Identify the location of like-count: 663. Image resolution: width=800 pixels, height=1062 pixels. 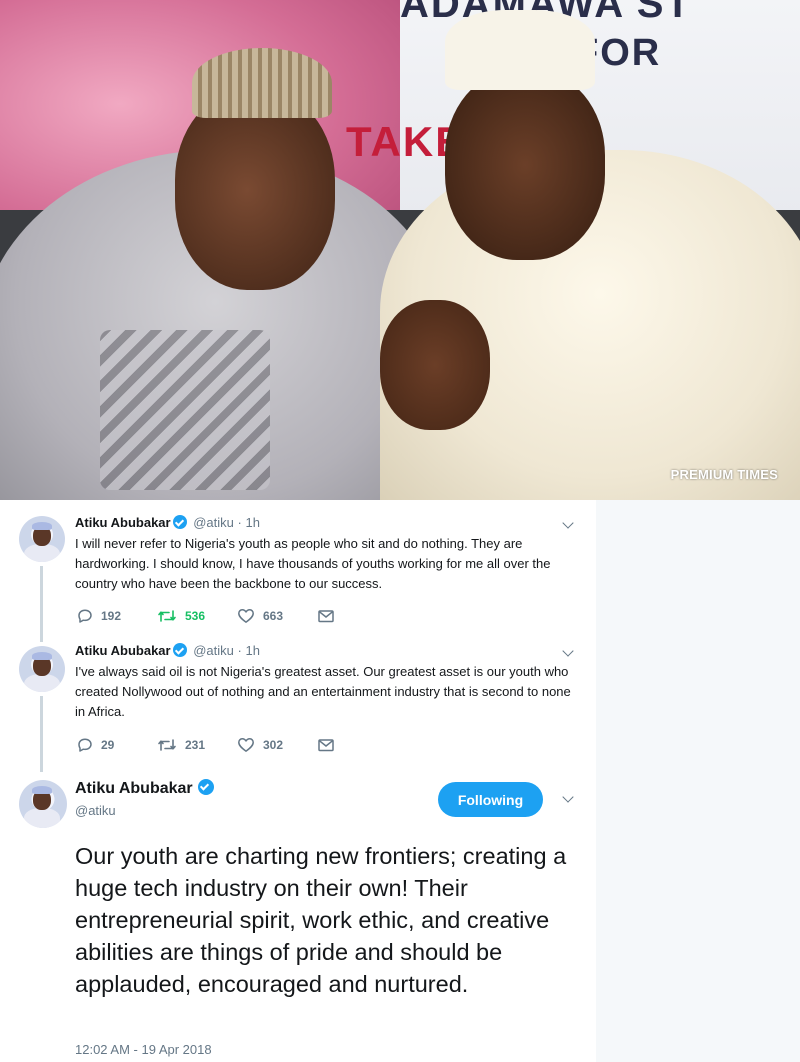
(273, 616).